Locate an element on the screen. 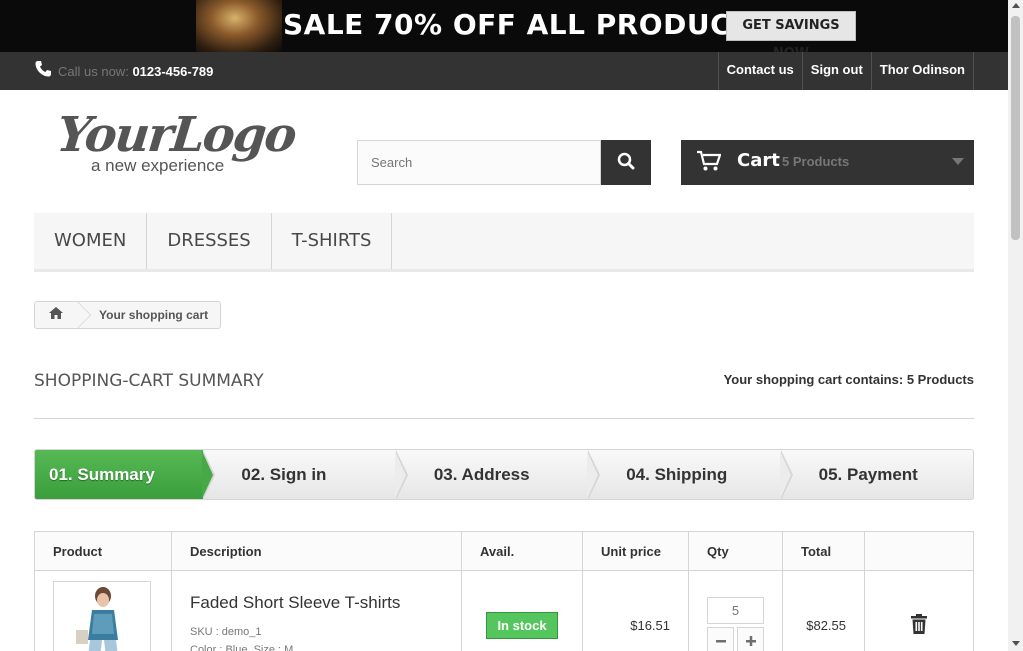  search-button is located at coordinates (626, 162).